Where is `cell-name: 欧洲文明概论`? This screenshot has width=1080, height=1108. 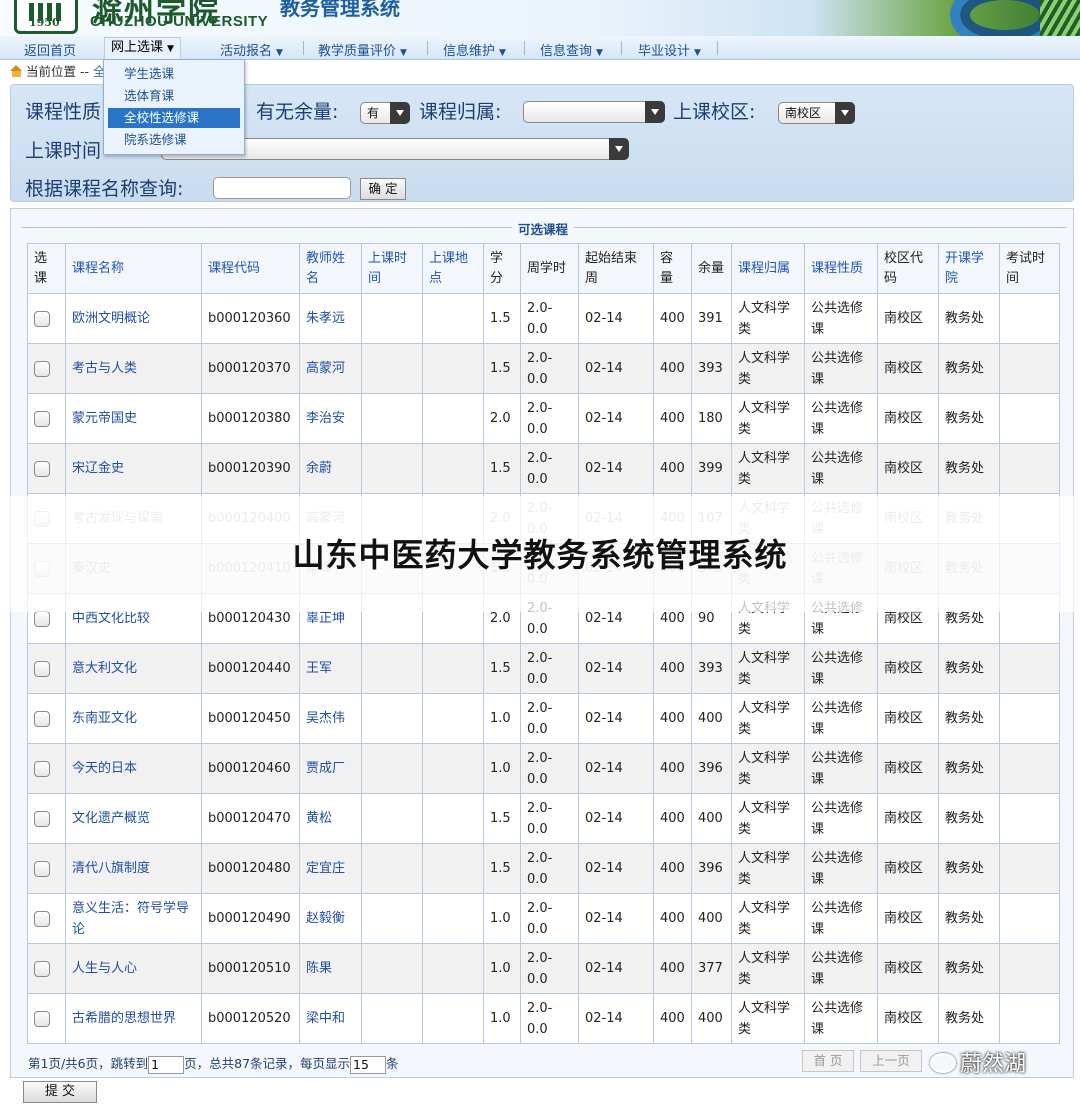 cell-name: 欧洲文明概论 is located at coordinates (133, 318).